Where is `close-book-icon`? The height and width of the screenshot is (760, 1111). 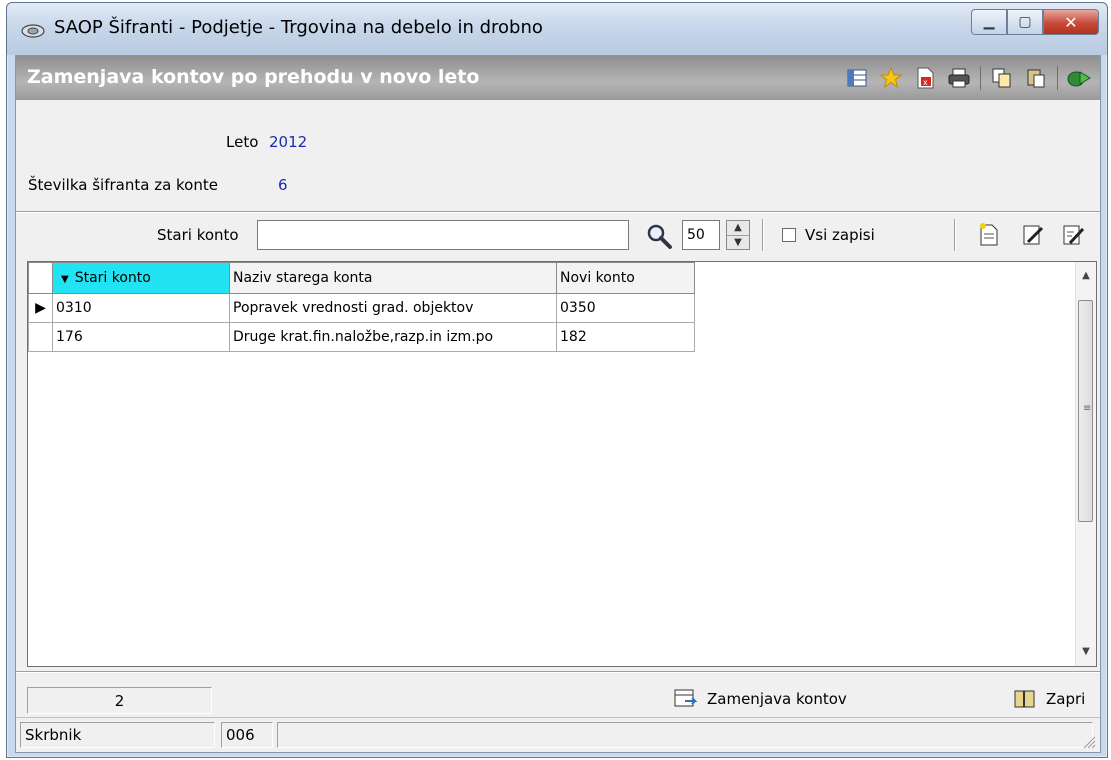 close-book-icon is located at coordinates (1024, 699).